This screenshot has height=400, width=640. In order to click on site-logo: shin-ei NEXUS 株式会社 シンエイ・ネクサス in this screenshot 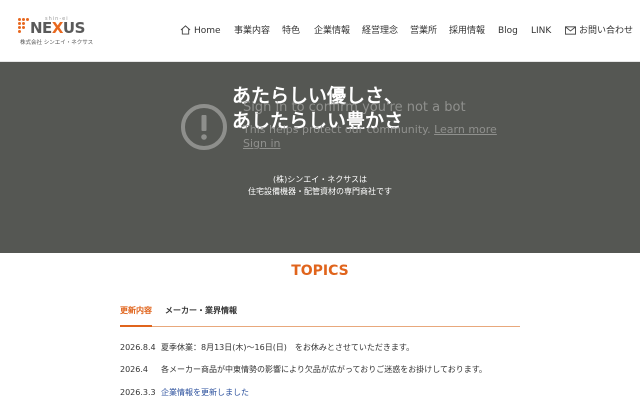, I will do `click(55, 31)`.